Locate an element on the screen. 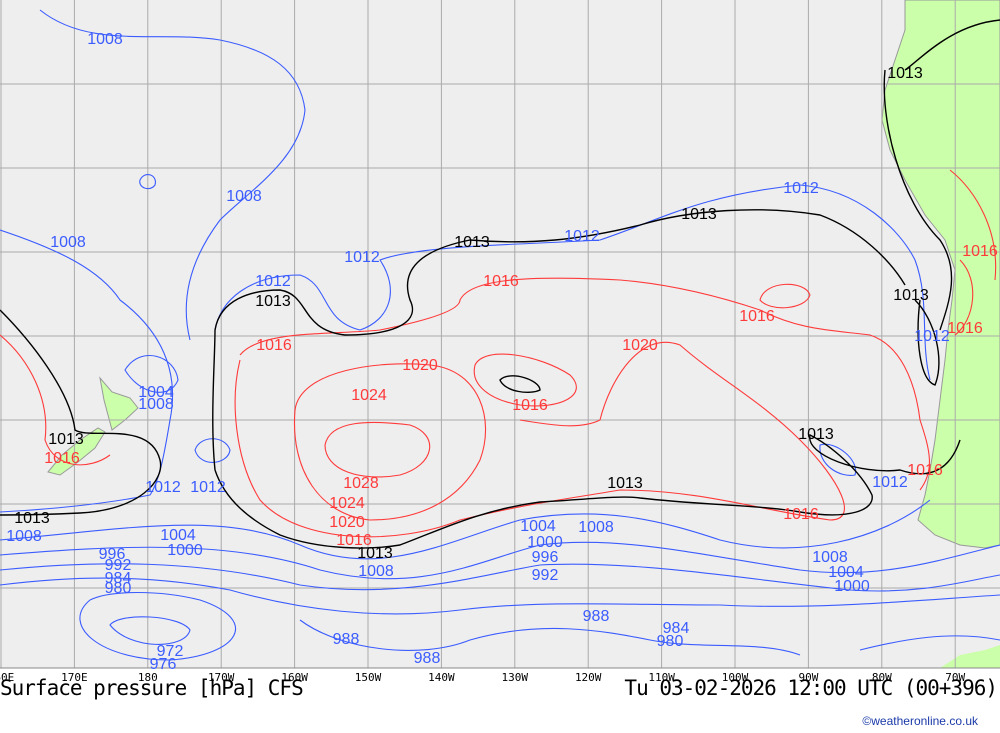  longitude-label: 150W is located at coordinates (368, 677).